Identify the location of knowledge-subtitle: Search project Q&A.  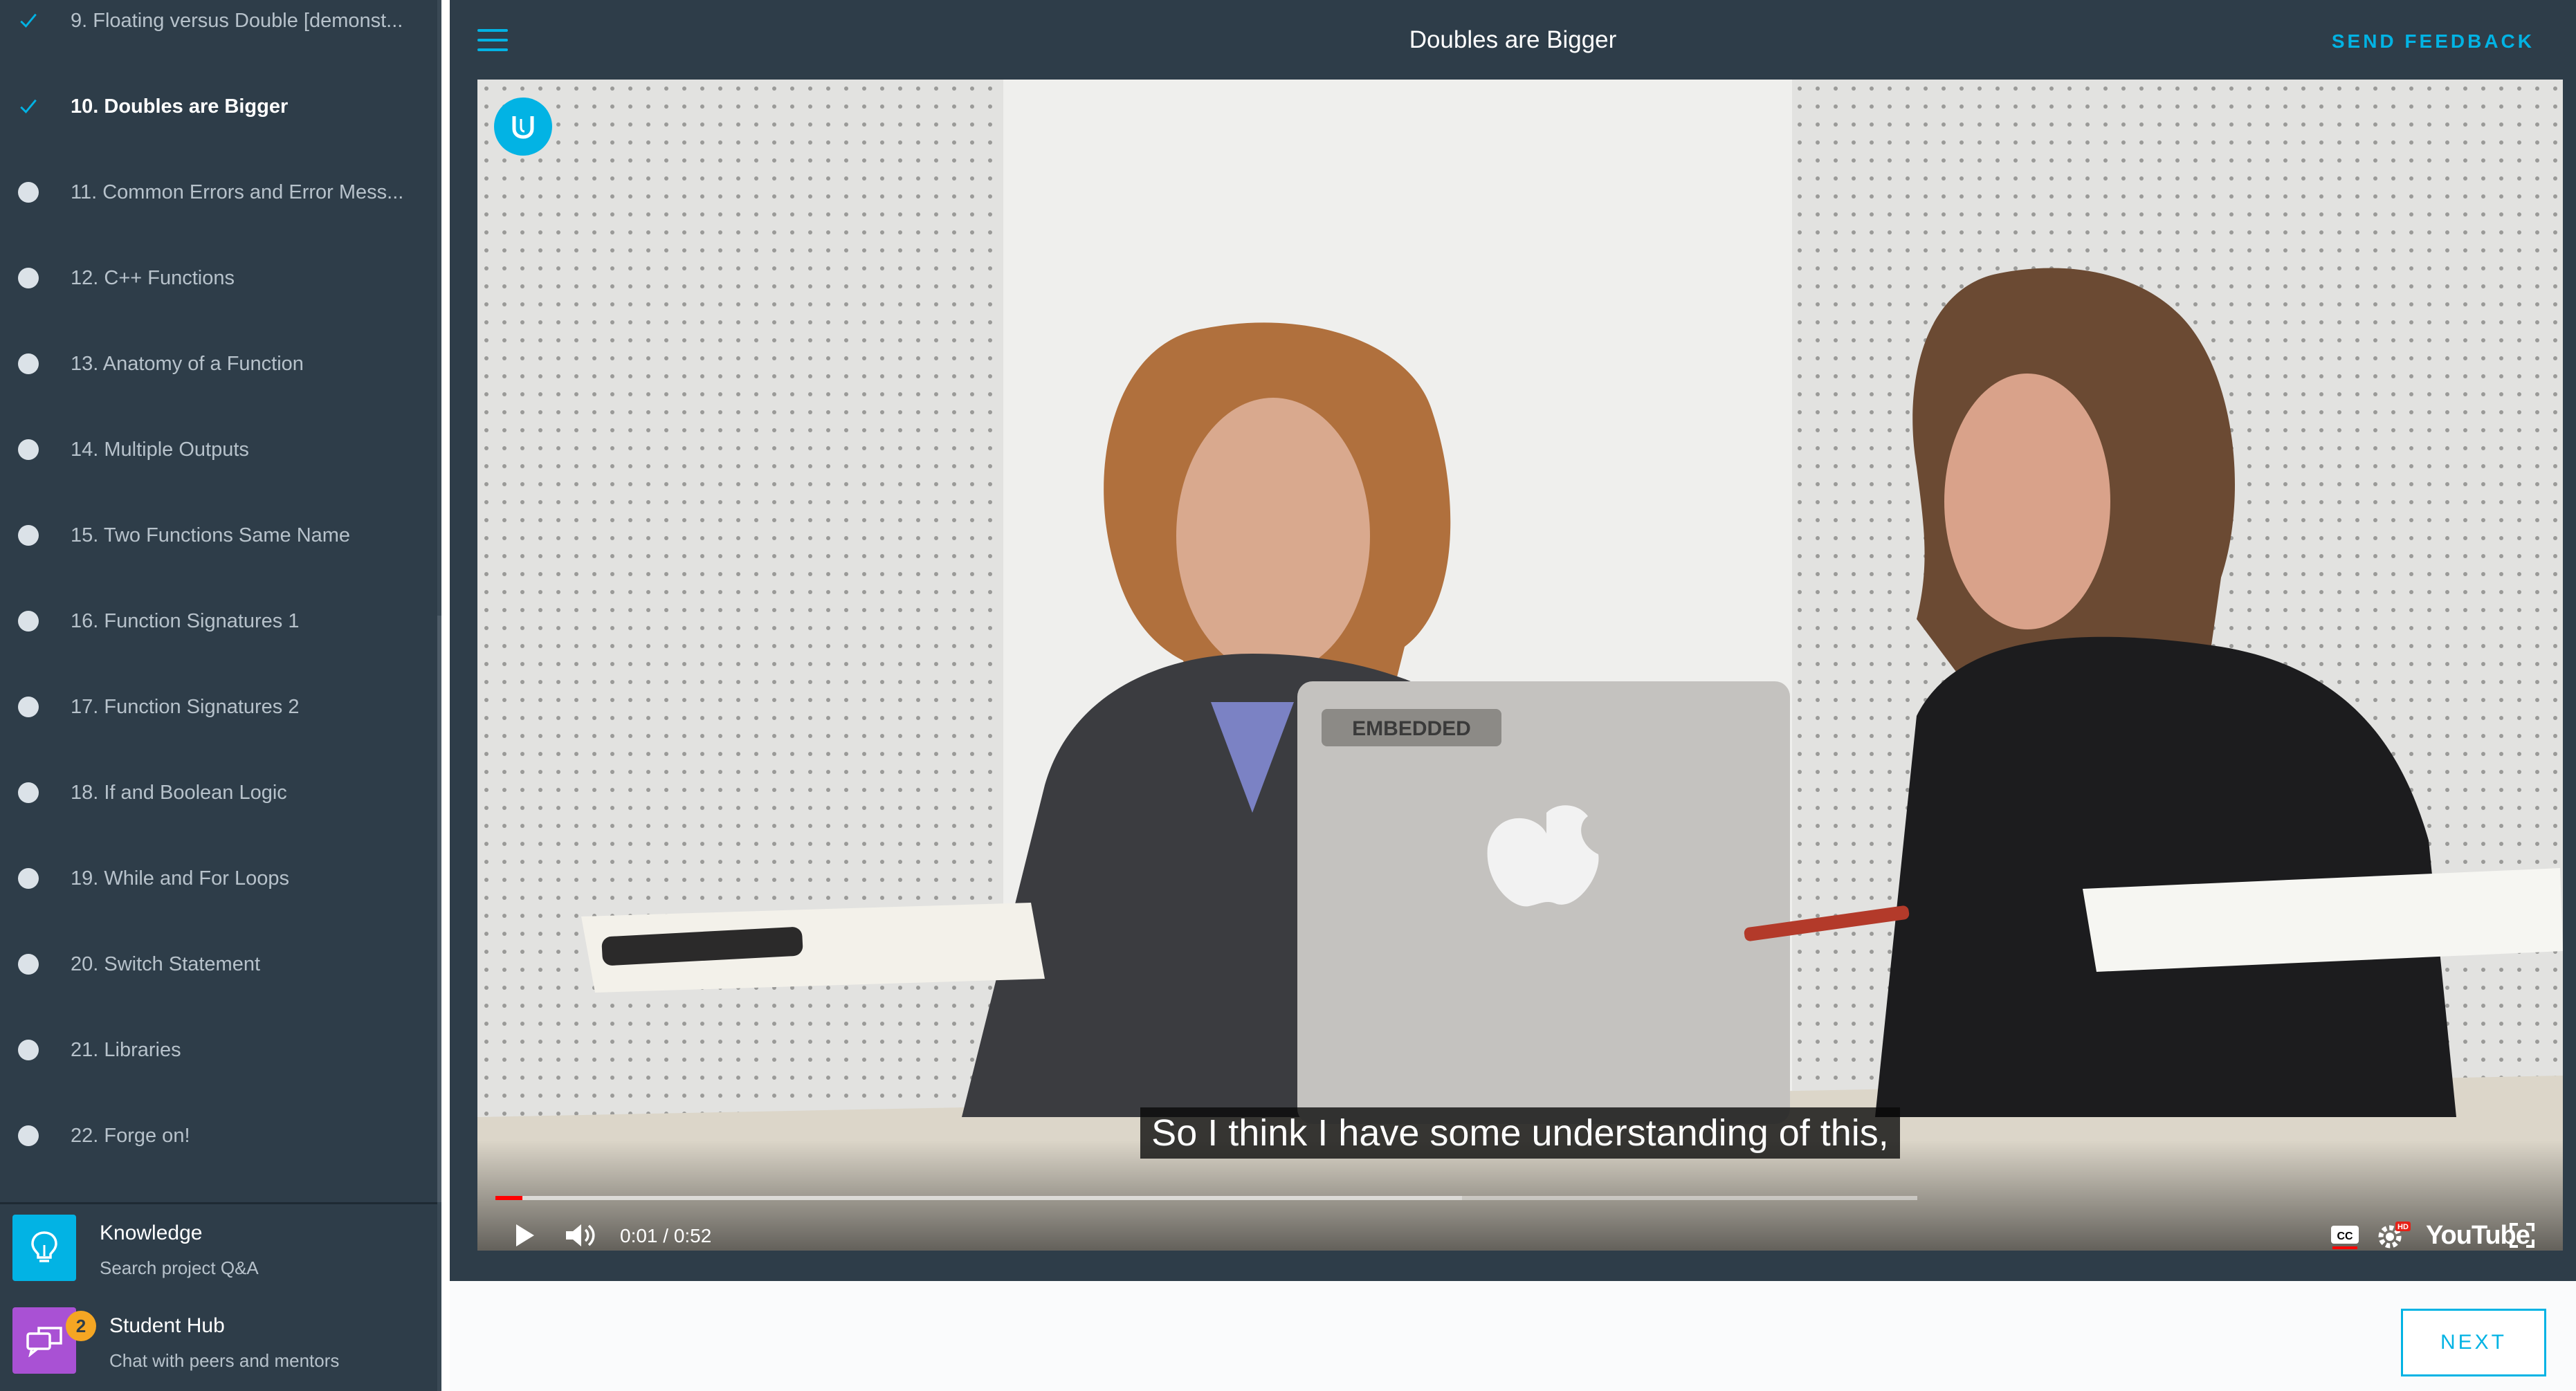
(179, 1268).